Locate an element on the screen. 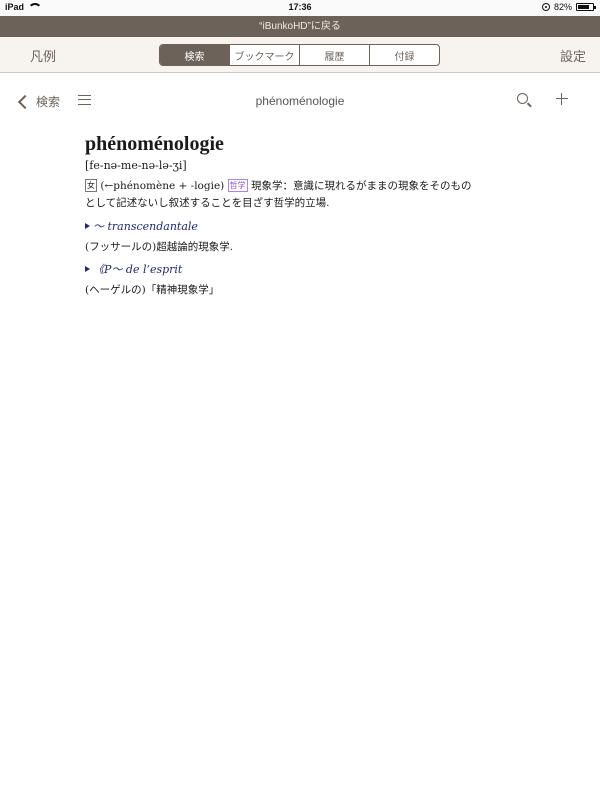 Image resolution: width=600 pixels, height=800 pixels. segment-bookmark: ブックマーク is located at coordinates (264, 55).